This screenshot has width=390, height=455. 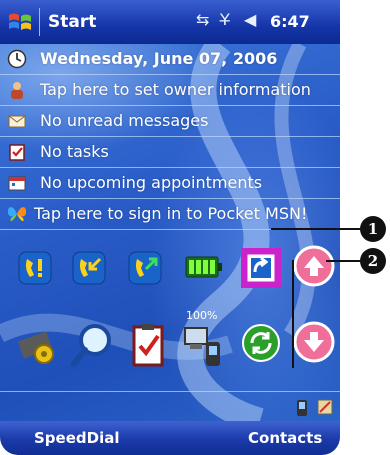 What do you see at coordinates (151, 182) in the screenshot?
I see `appointments-text: No upcoming appointments` at bounding box center [151, 182].